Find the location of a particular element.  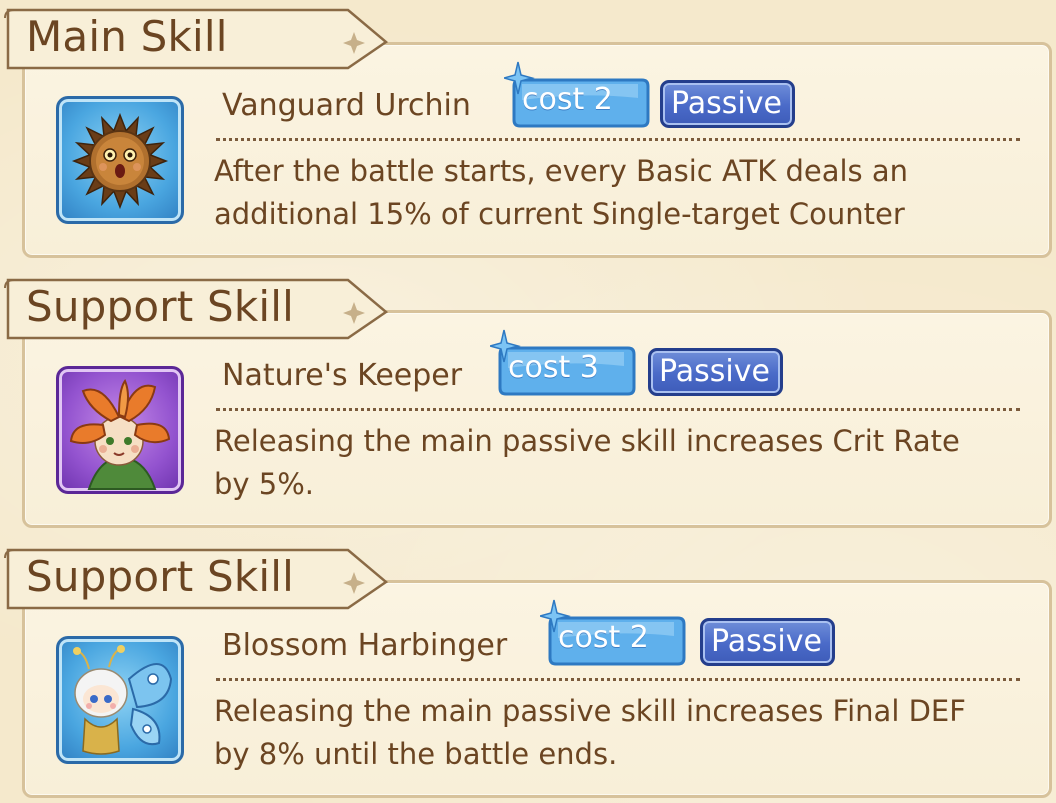

section-header-tab: Main Skill is located at coordinates (198, 38).